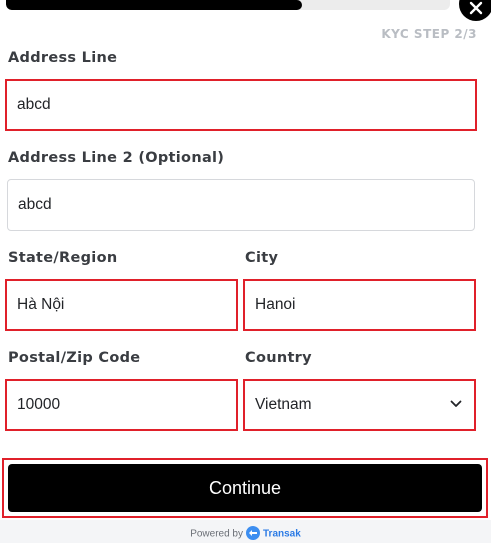 The height and width of the screenshot is (543, 491). What do you see at coordinates (262, 258) in the screenshot?
I see `city-label: City` at bounding box center [262, 258].